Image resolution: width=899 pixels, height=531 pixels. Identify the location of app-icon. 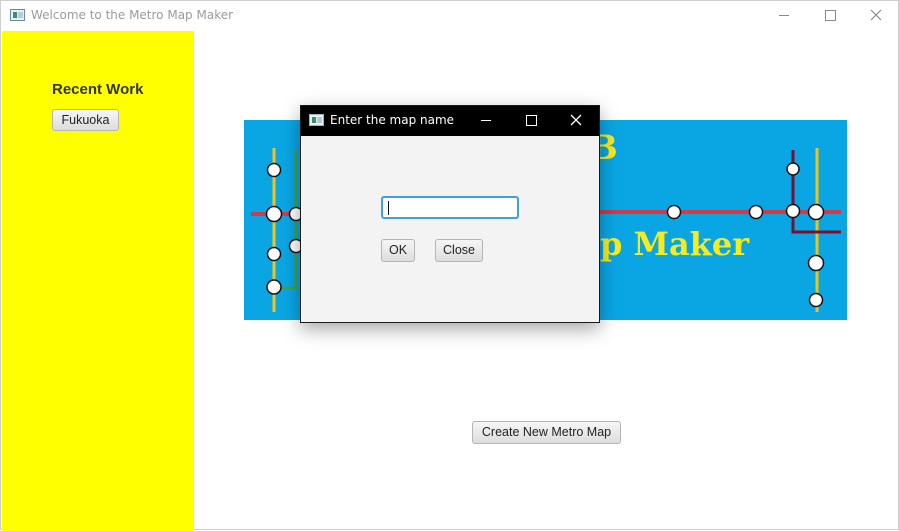
(17, 15).